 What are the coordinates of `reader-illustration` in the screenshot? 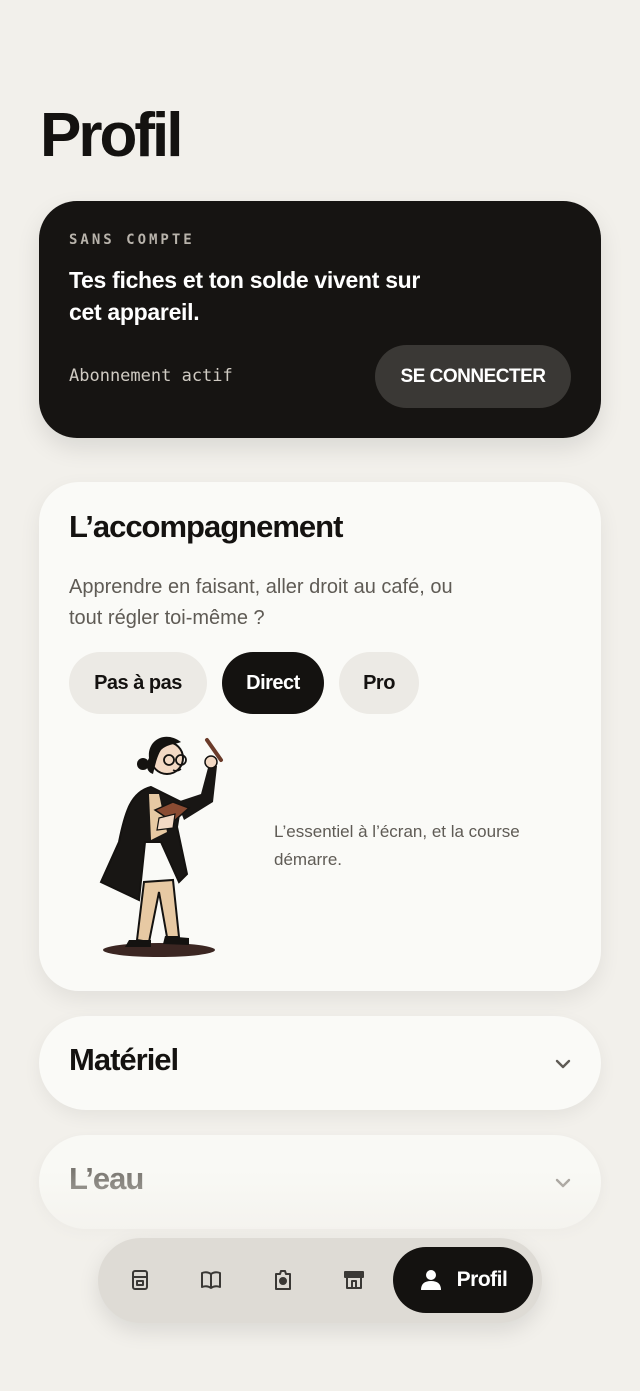 It's located at (161, 846).